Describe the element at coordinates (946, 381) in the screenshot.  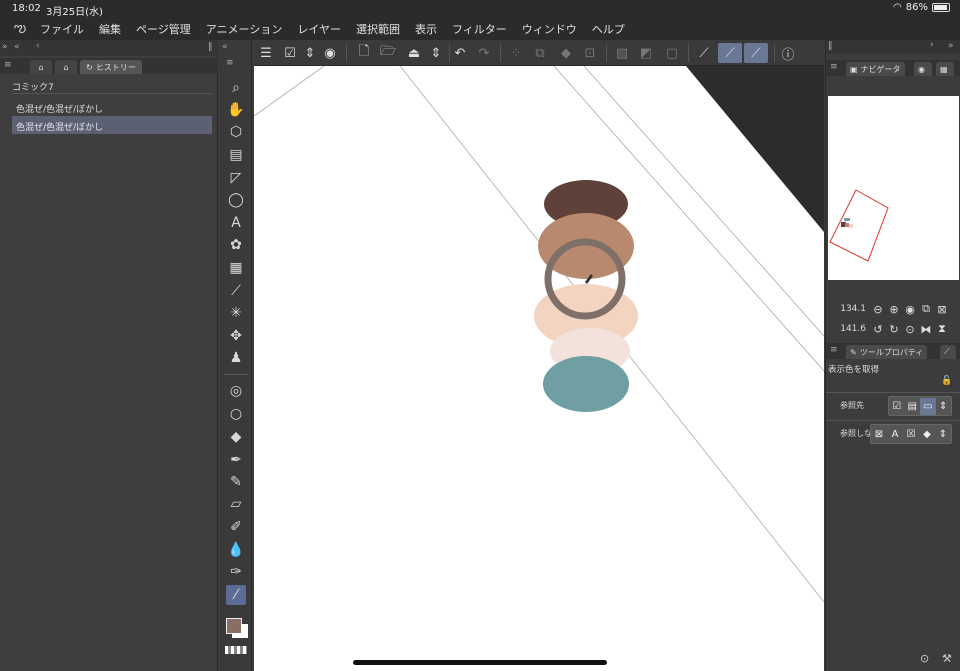
I see `lock-icon: 🔓` at that location.